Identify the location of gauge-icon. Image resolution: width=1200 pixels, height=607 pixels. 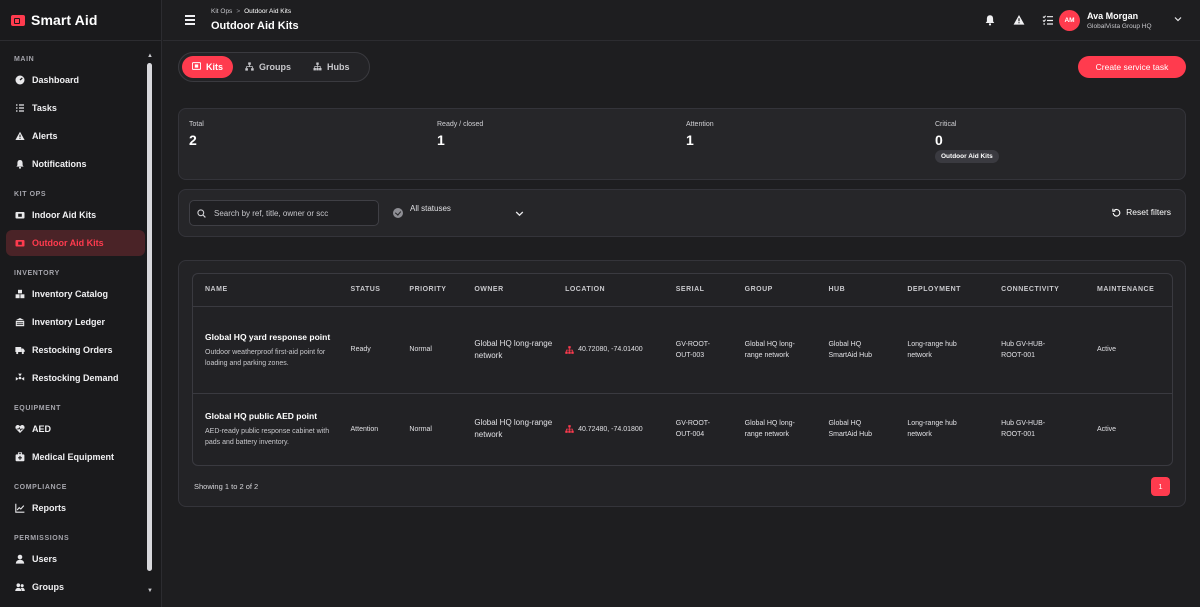
(20, 80).